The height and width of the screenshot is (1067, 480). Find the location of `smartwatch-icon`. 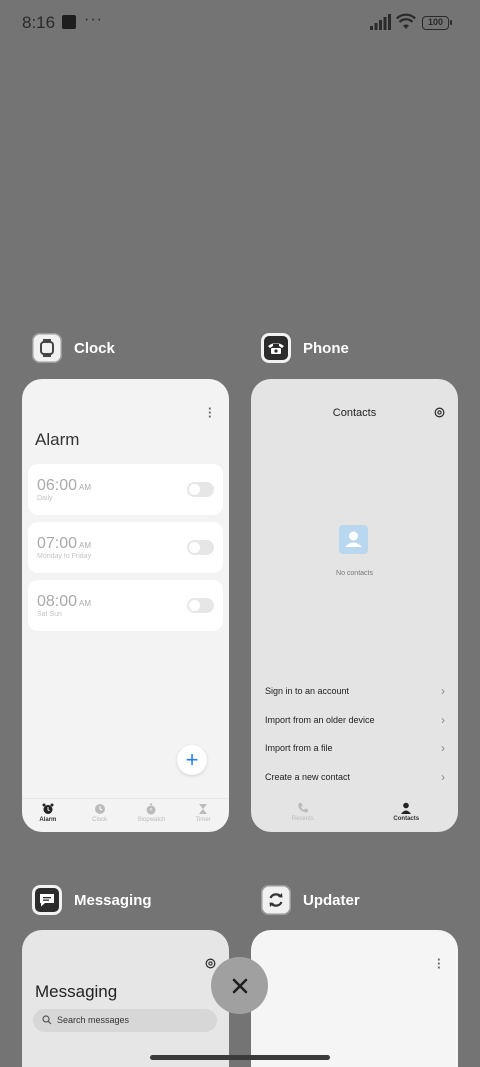

smartwatch-icon is located at coordinates (47, 348).